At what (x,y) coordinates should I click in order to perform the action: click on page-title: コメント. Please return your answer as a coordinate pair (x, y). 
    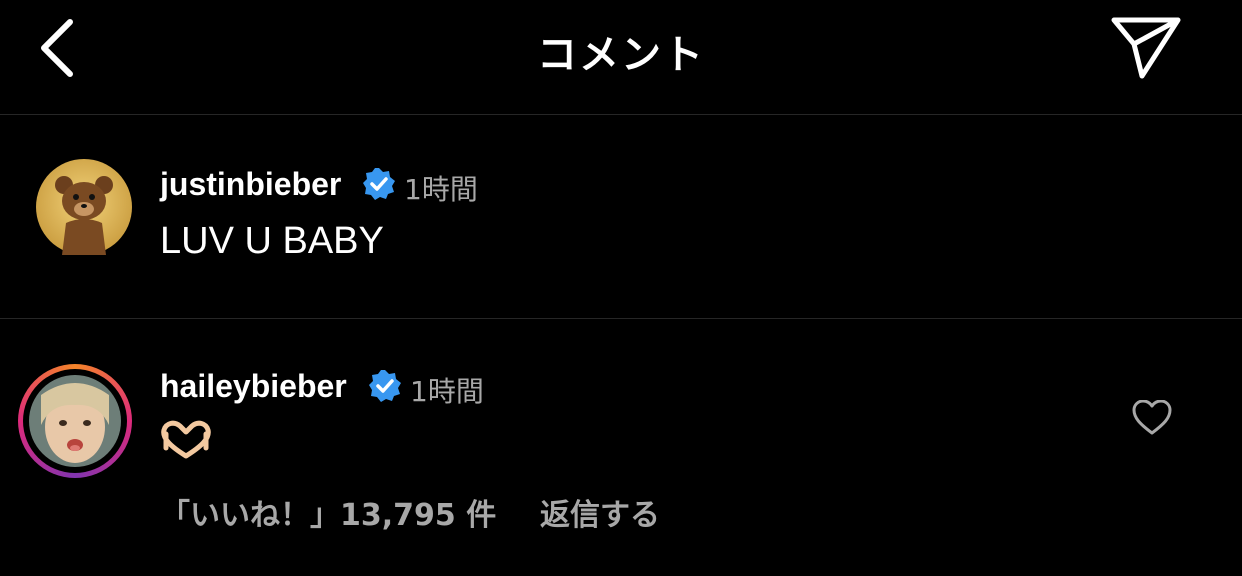
    Looking at the image, I should click on (621, 55).